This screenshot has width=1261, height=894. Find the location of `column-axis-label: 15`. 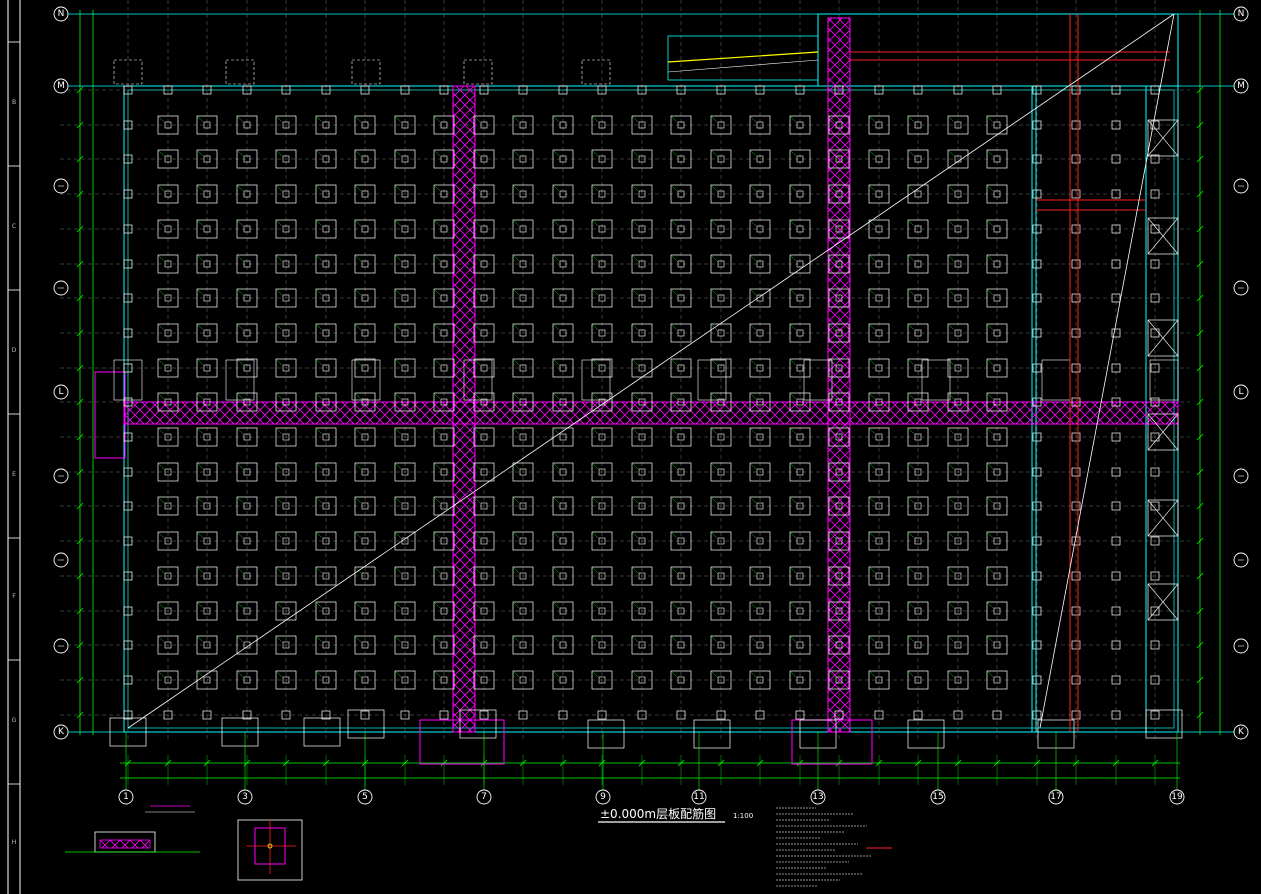

column-axis-label: 15 is located at coordinates (937, 797).